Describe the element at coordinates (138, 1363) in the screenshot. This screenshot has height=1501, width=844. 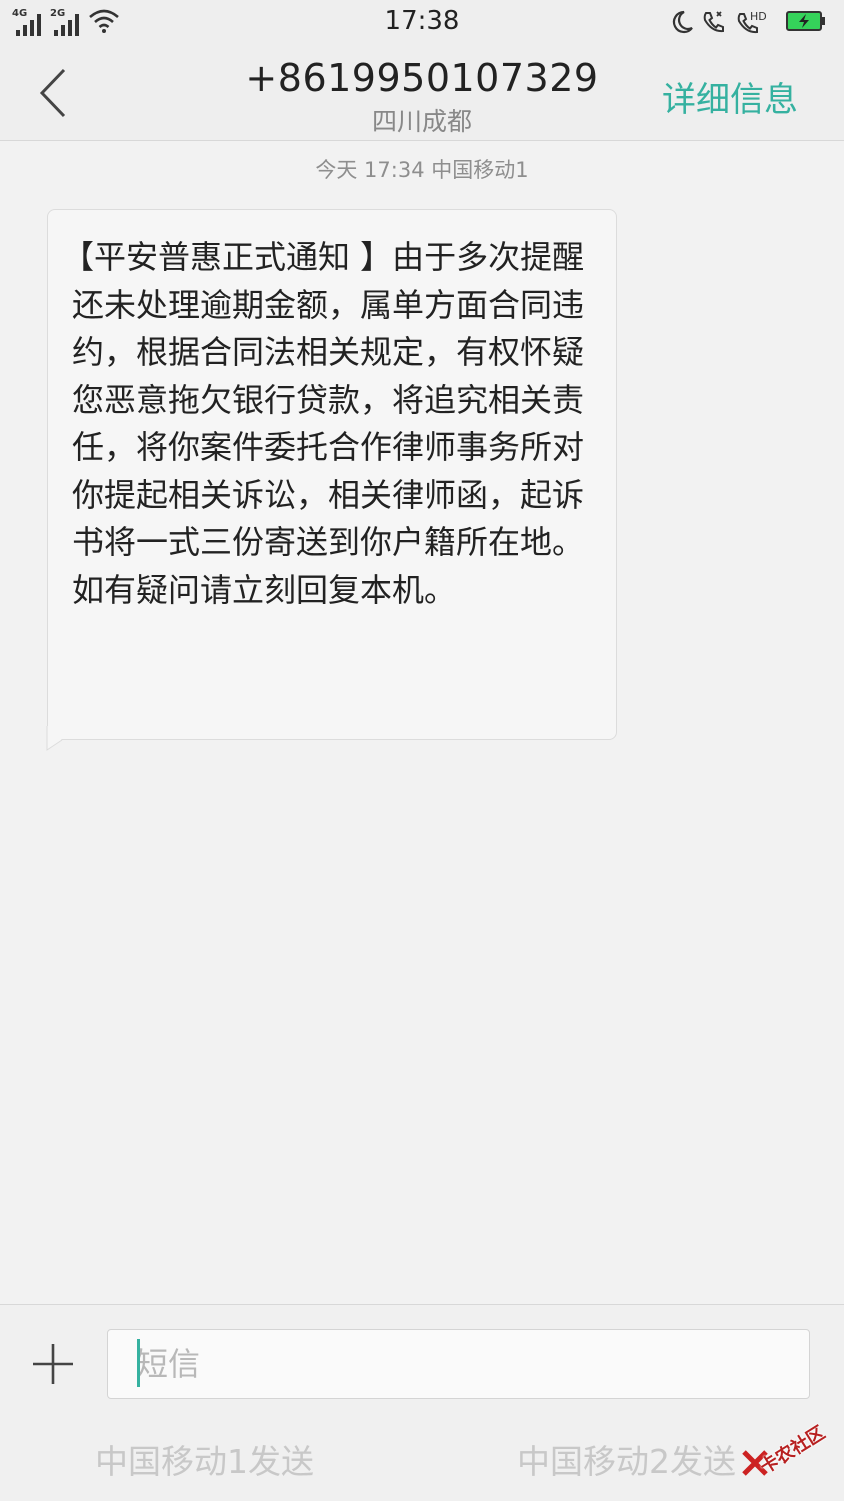
I see `text-caret` at that location.